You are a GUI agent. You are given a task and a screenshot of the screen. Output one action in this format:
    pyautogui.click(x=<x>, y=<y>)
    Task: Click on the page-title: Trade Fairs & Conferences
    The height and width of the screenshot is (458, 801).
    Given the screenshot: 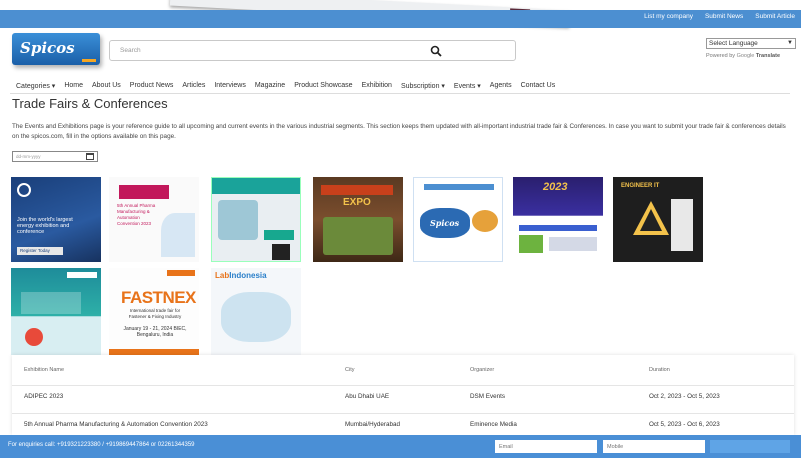 What is the action you would take?
    pyautogui.click(x=90, y=103)
    